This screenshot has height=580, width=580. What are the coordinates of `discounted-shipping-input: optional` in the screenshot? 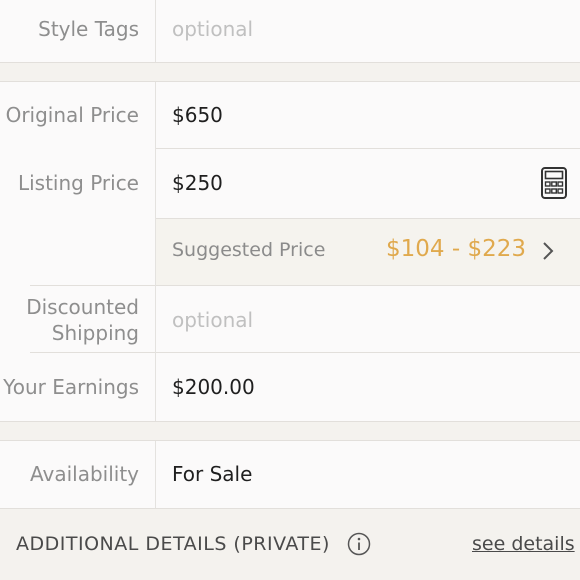 It's located at (212, 320).